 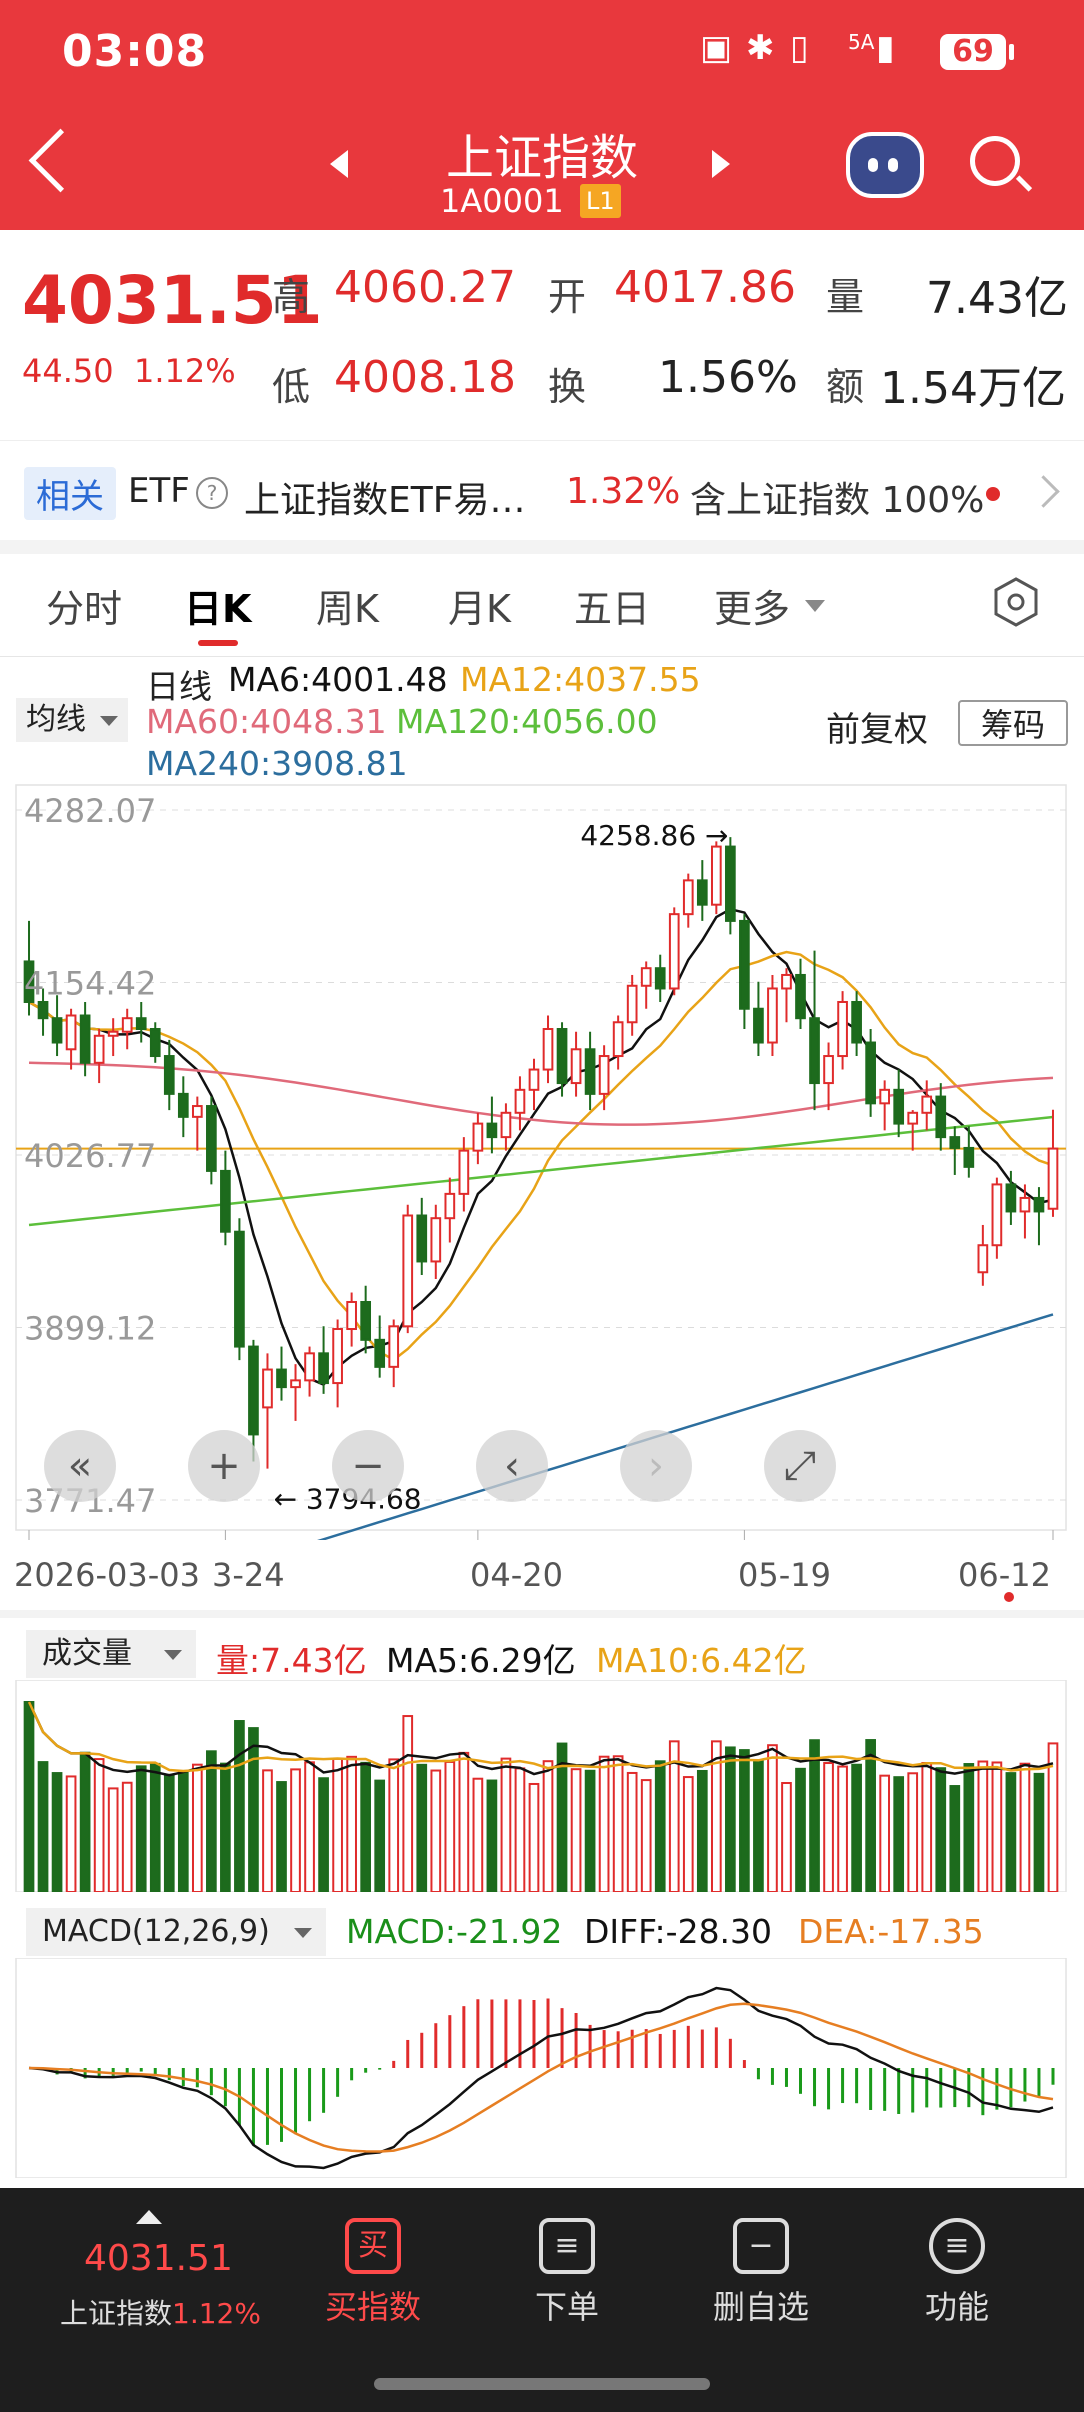 I want to click on ma6-value: MA6:4001.48, so click(x=338, y=679).